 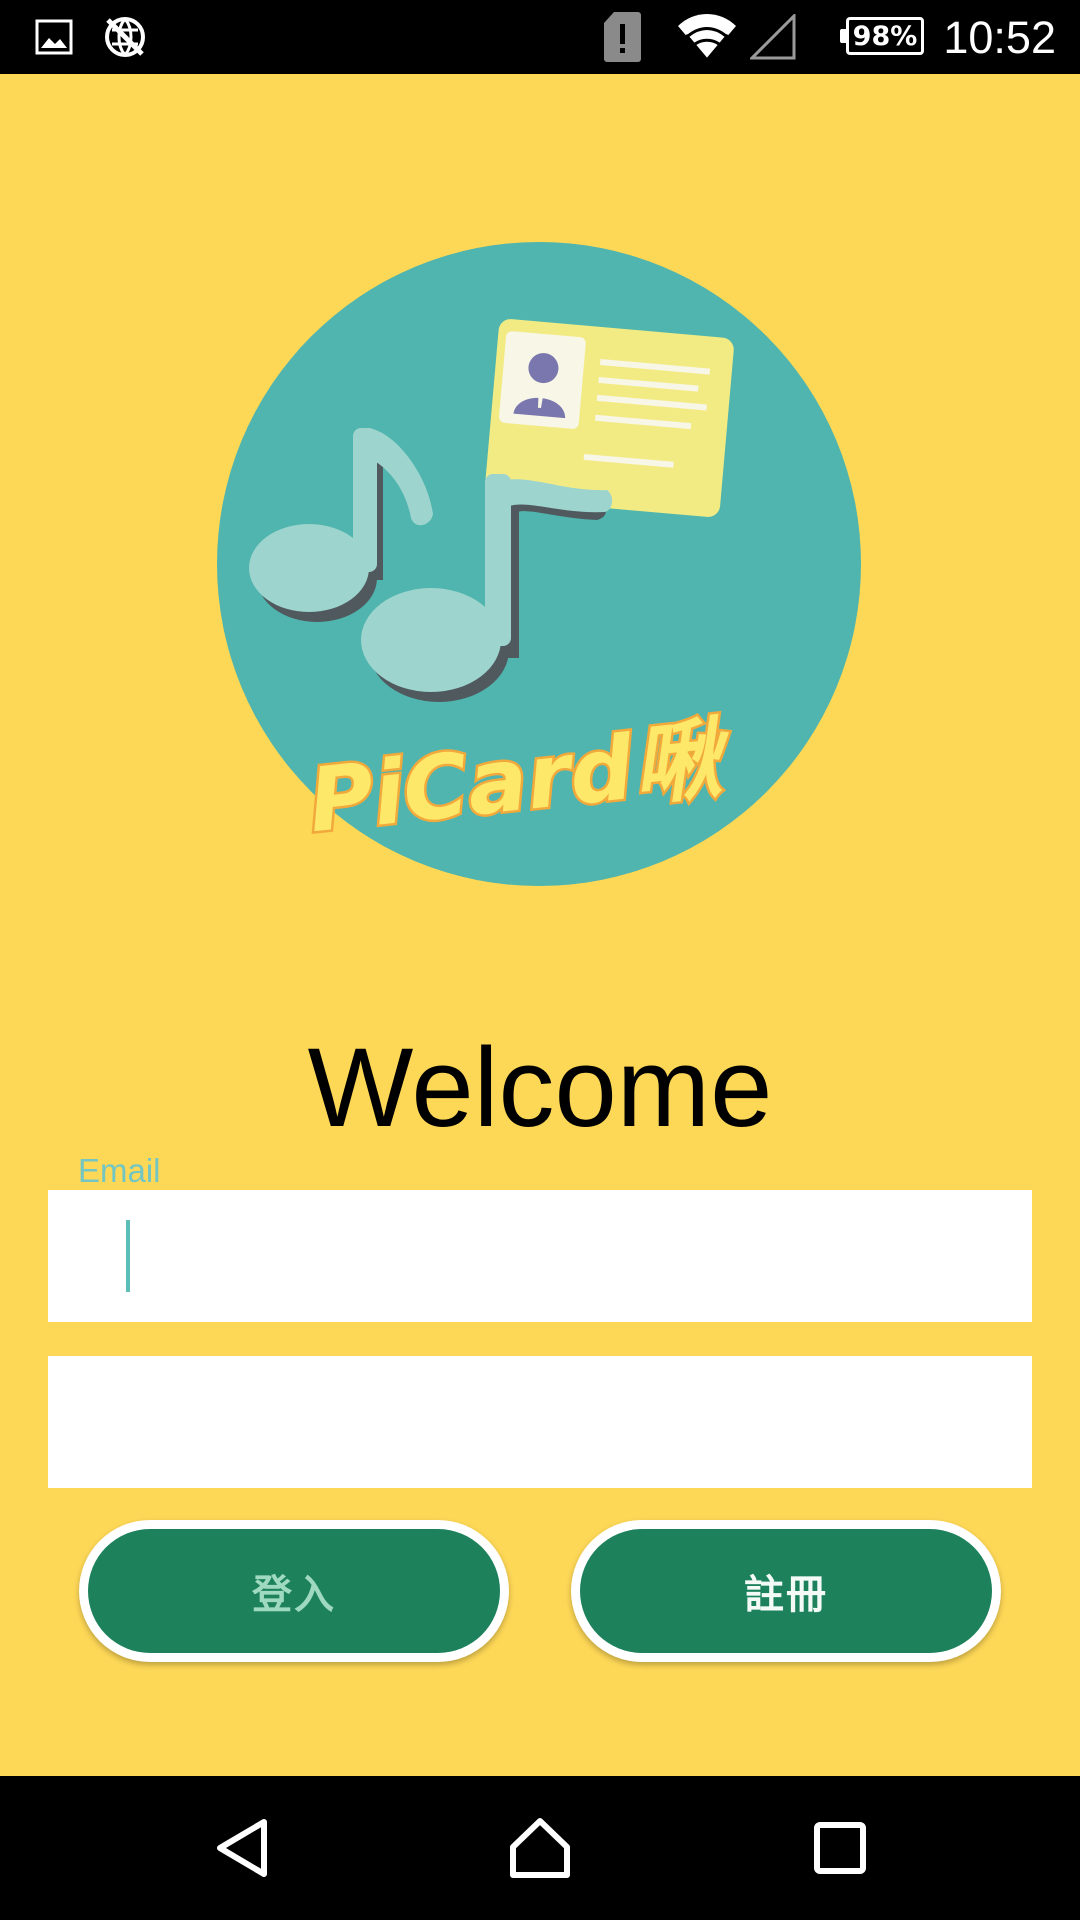 What do you see at coordinates (540, 1256) in the screenshot?
I see `email-field` at bounding box center [540, 1256].